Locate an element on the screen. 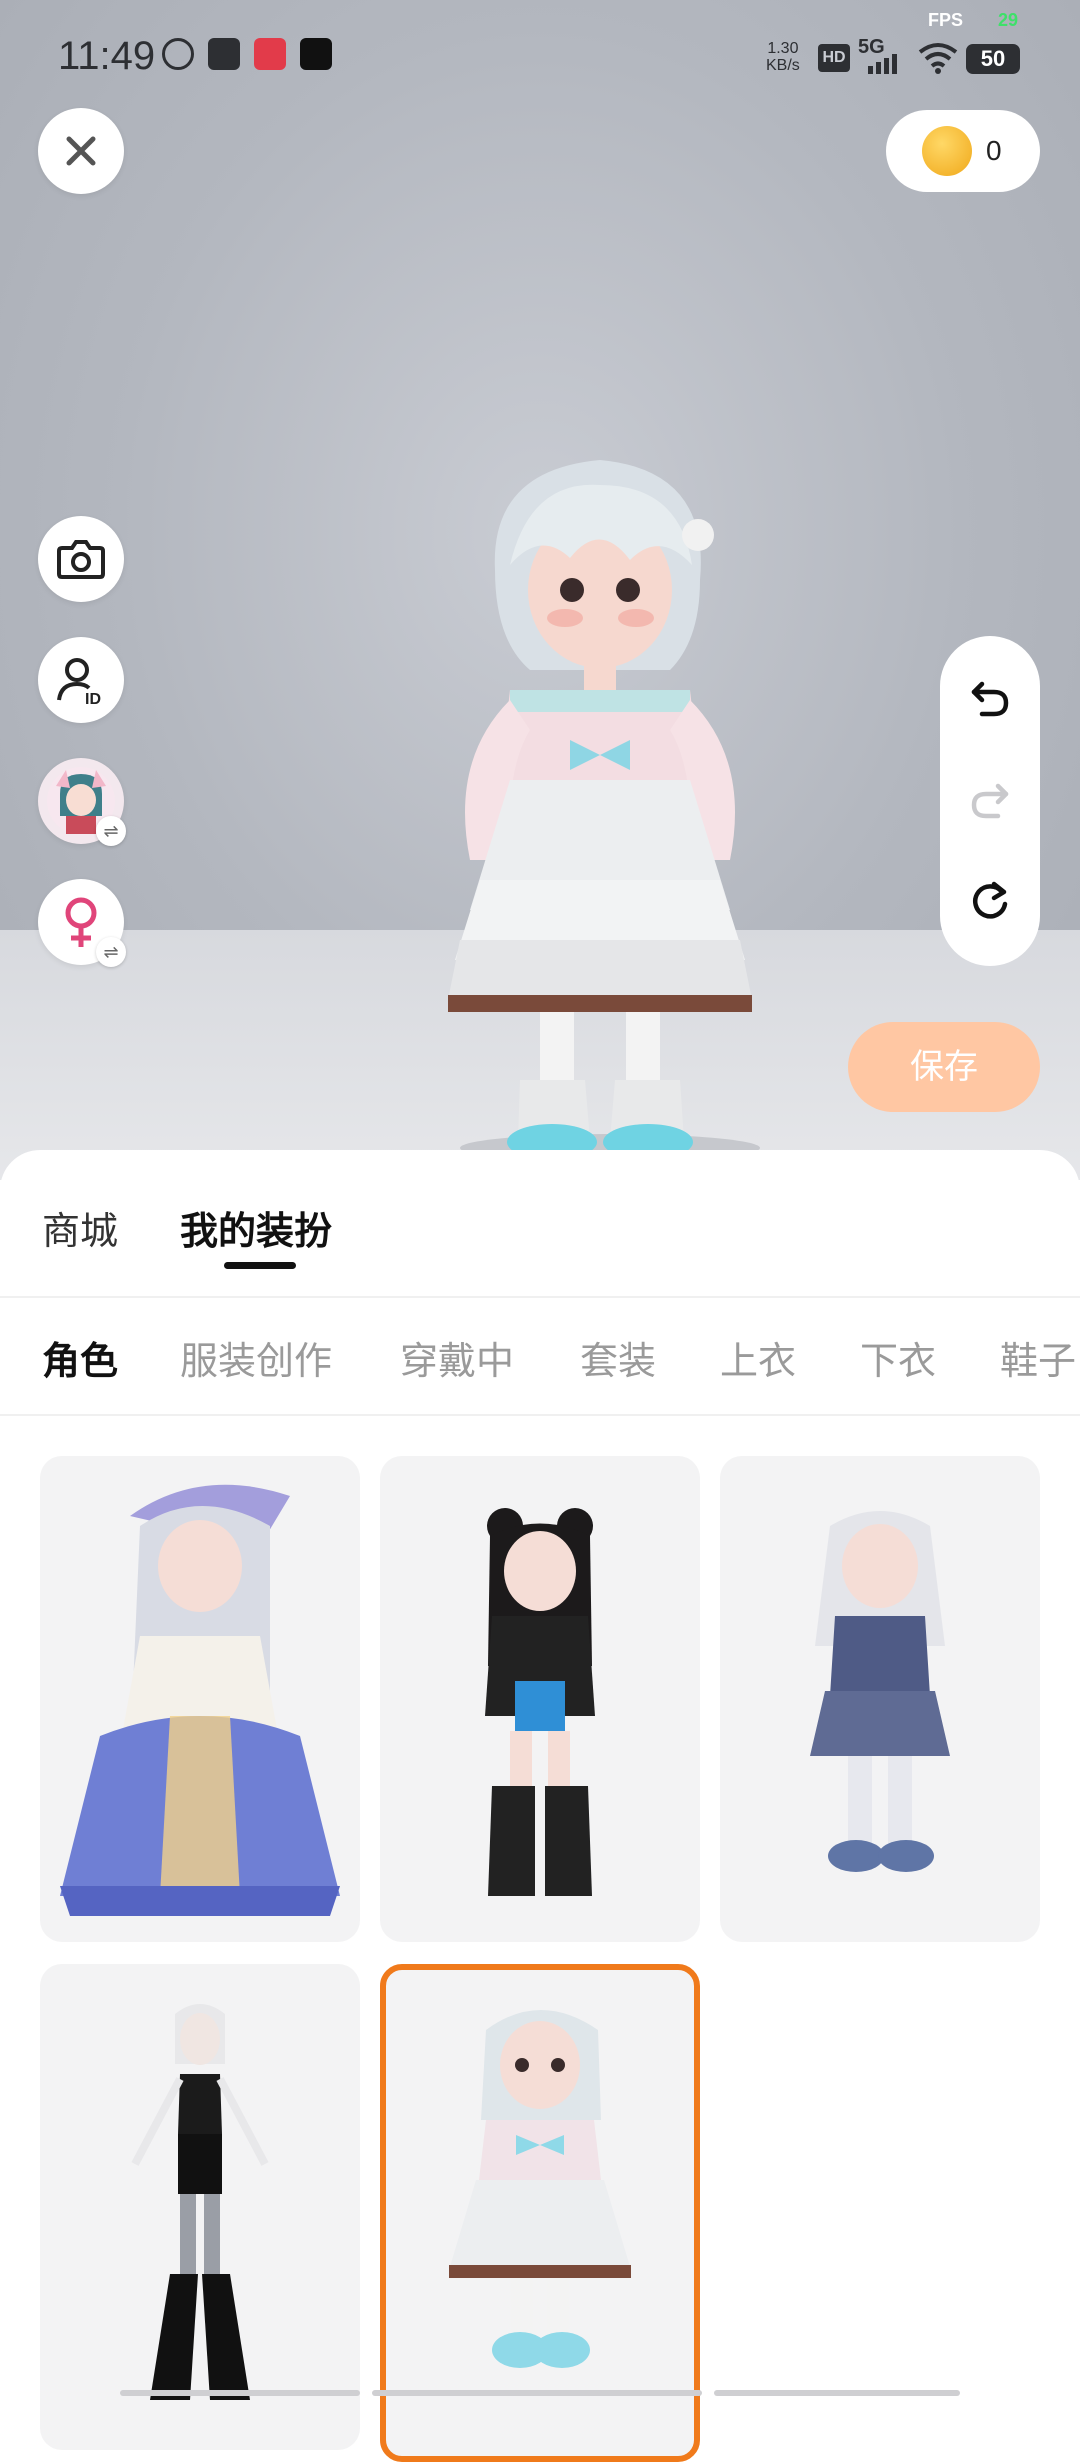 The height and width of the screenshot is (2462, 1080). battery-level: 50 is located at coordinates (993, 59).